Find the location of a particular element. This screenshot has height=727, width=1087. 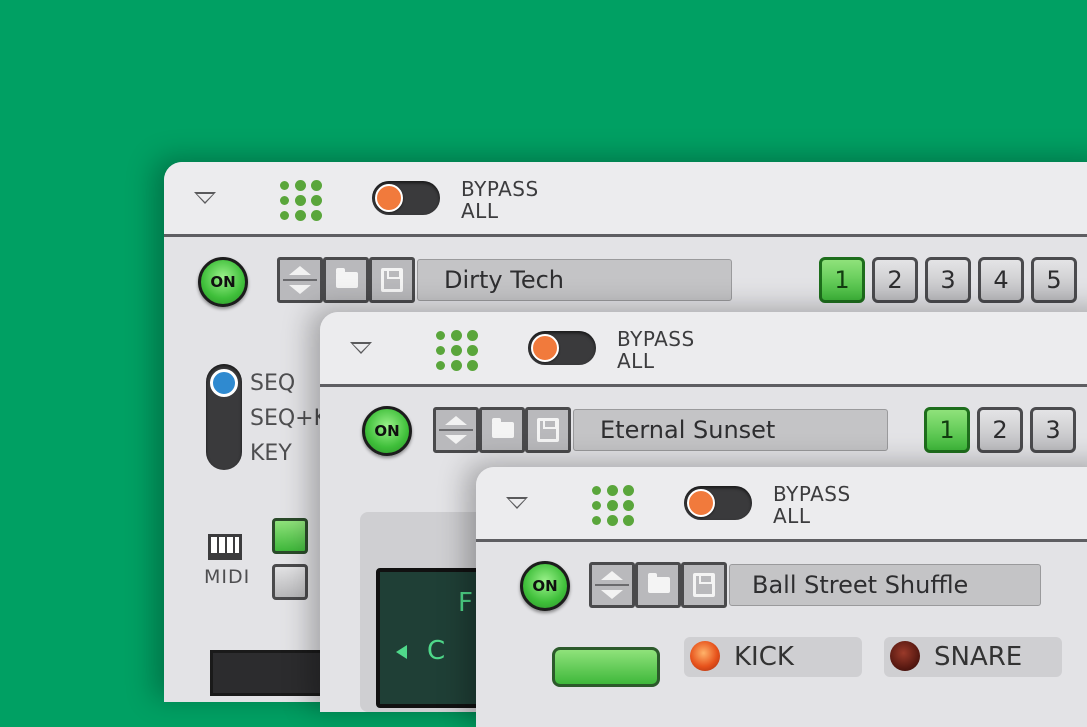

panel-2-header: BYPASS ALL is located at coordinates (703, 349).